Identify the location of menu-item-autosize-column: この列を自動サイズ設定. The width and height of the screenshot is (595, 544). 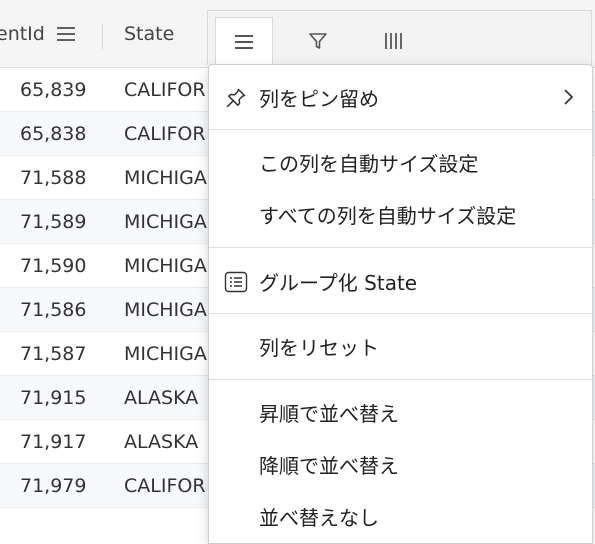
(400, 162).